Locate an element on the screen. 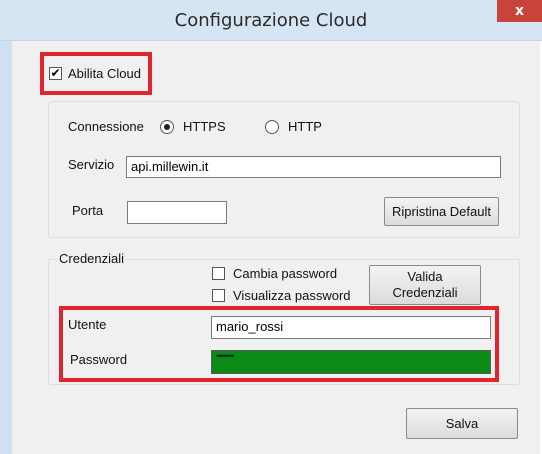  https-radio is located at coordinates (167, 127).